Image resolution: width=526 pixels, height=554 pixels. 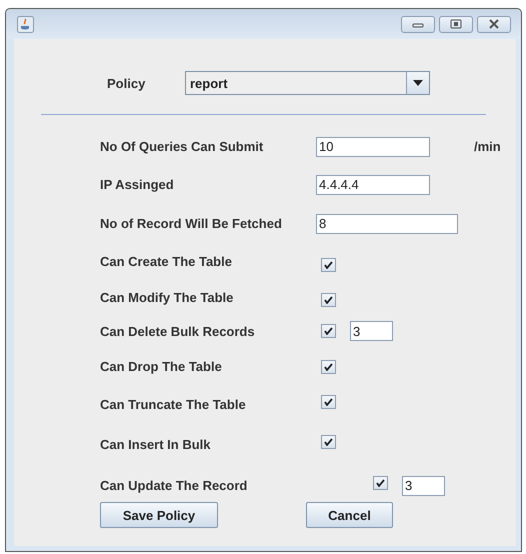 What do you see at coordinates (126, 83) in the screenshot?
I see `policy-label: Policy` at bounding box center [126, 83].